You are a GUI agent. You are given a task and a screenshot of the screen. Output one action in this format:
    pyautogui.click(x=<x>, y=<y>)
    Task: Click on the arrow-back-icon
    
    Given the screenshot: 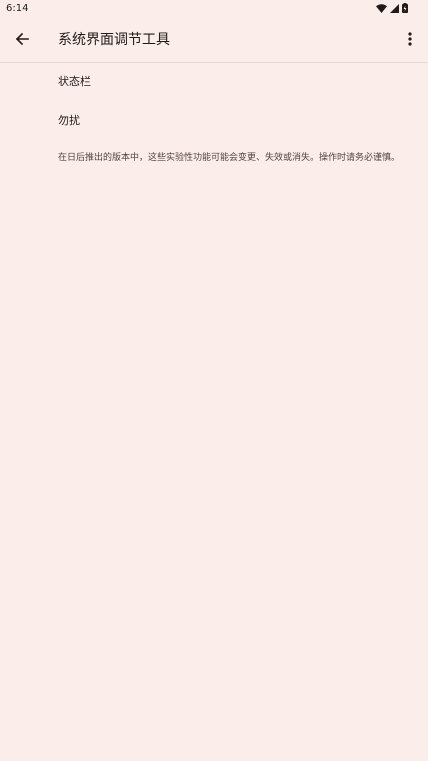 What is the action you would take?
    pyautogui.click(x=22, y=40)
    